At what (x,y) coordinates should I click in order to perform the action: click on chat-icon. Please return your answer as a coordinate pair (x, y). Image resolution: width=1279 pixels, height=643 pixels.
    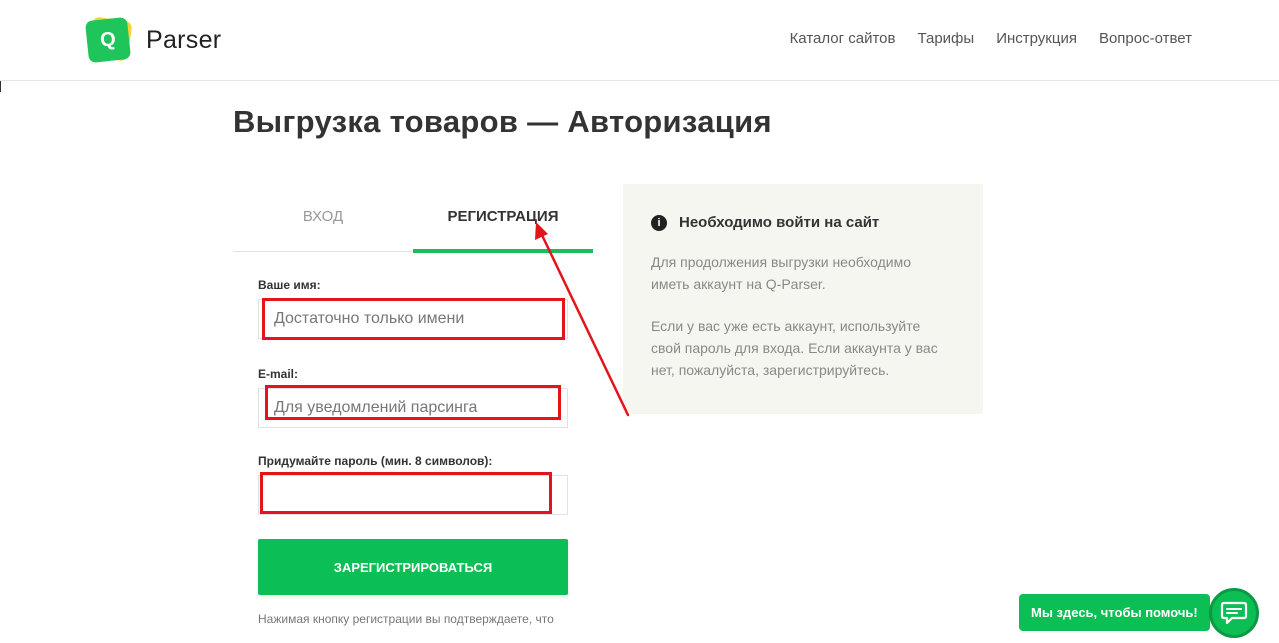
    Looking at the image, I should click on (1234, 613).